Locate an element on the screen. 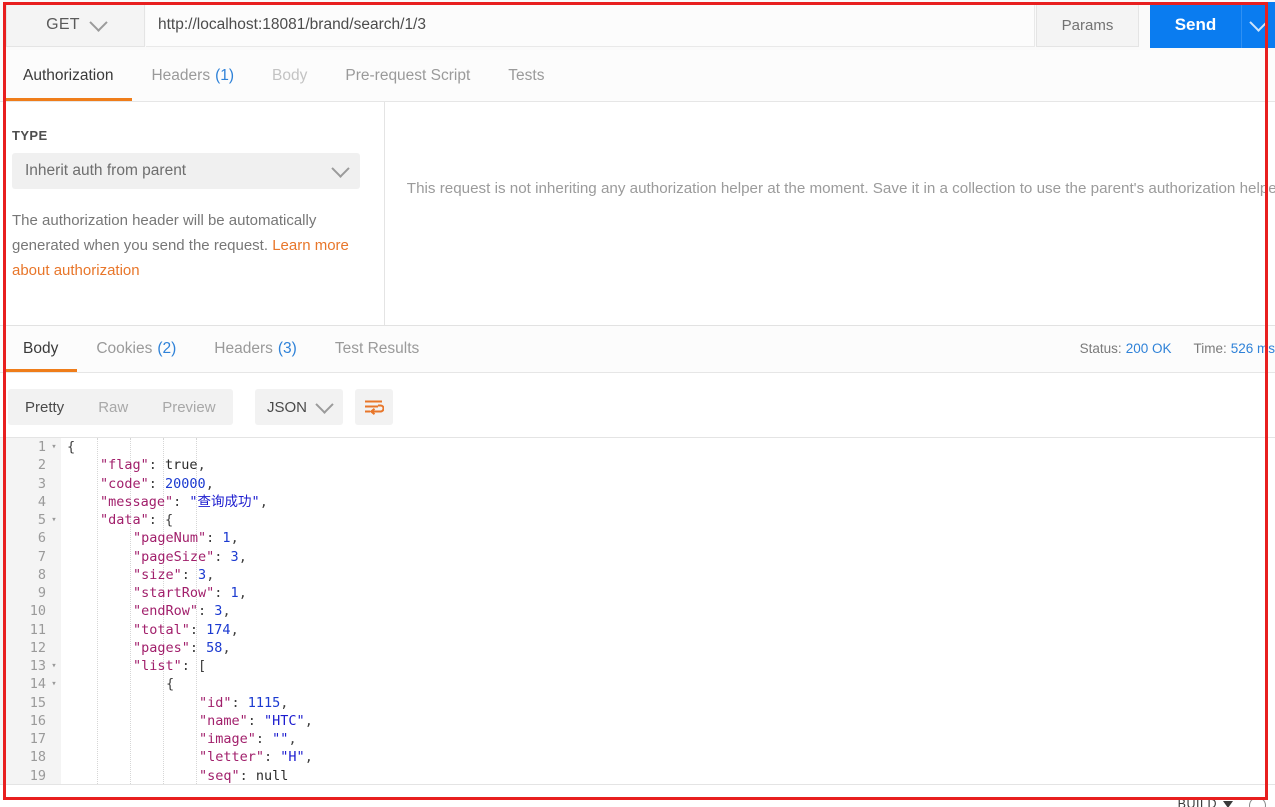 This screenshot has width=1275, height=807. code-token: "pages" is located at coordinates (161, 647).